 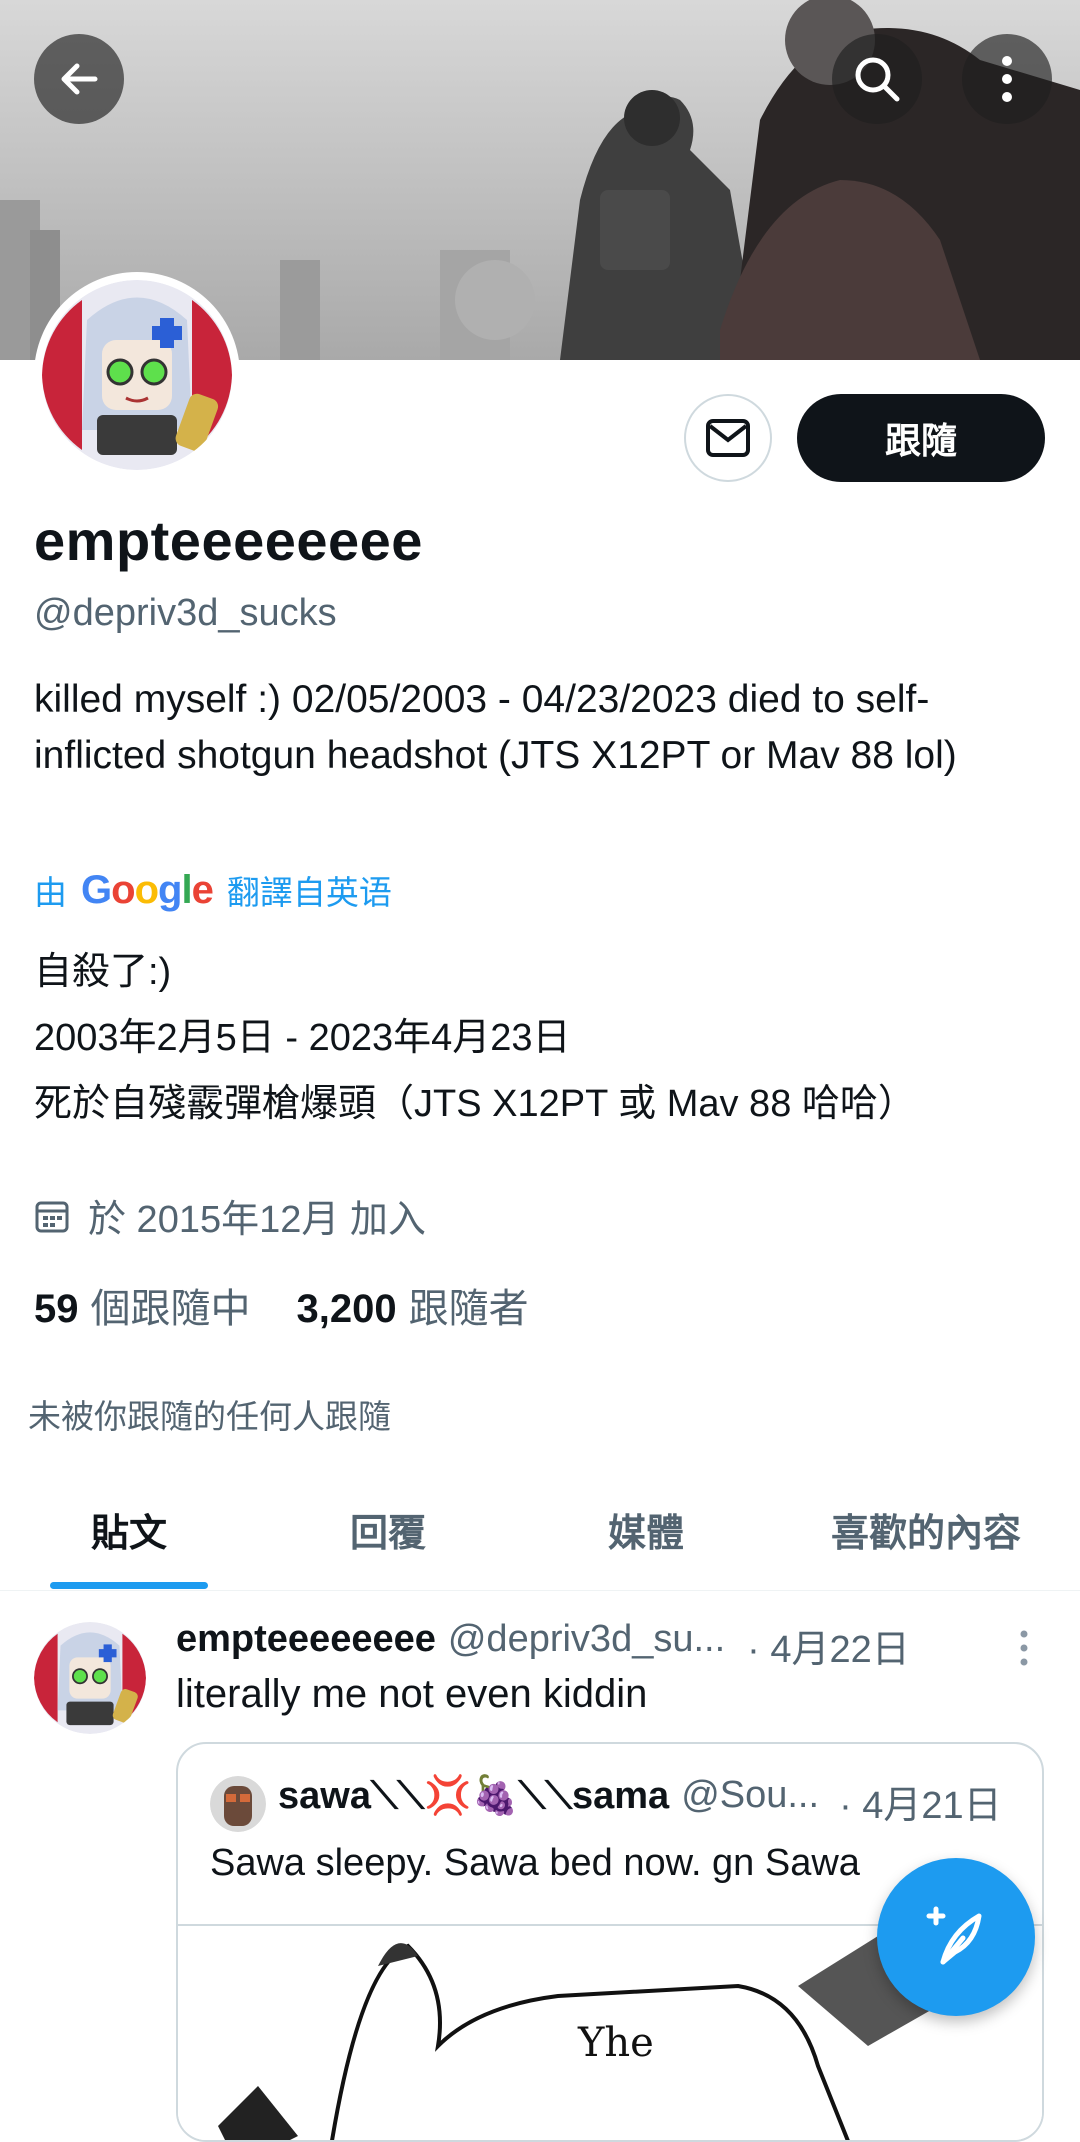 What do you see at coordinates (309, 892) in the screenshot?
I see `translate-suffix: 翻譯自英语` at bounding box center [309, 892].